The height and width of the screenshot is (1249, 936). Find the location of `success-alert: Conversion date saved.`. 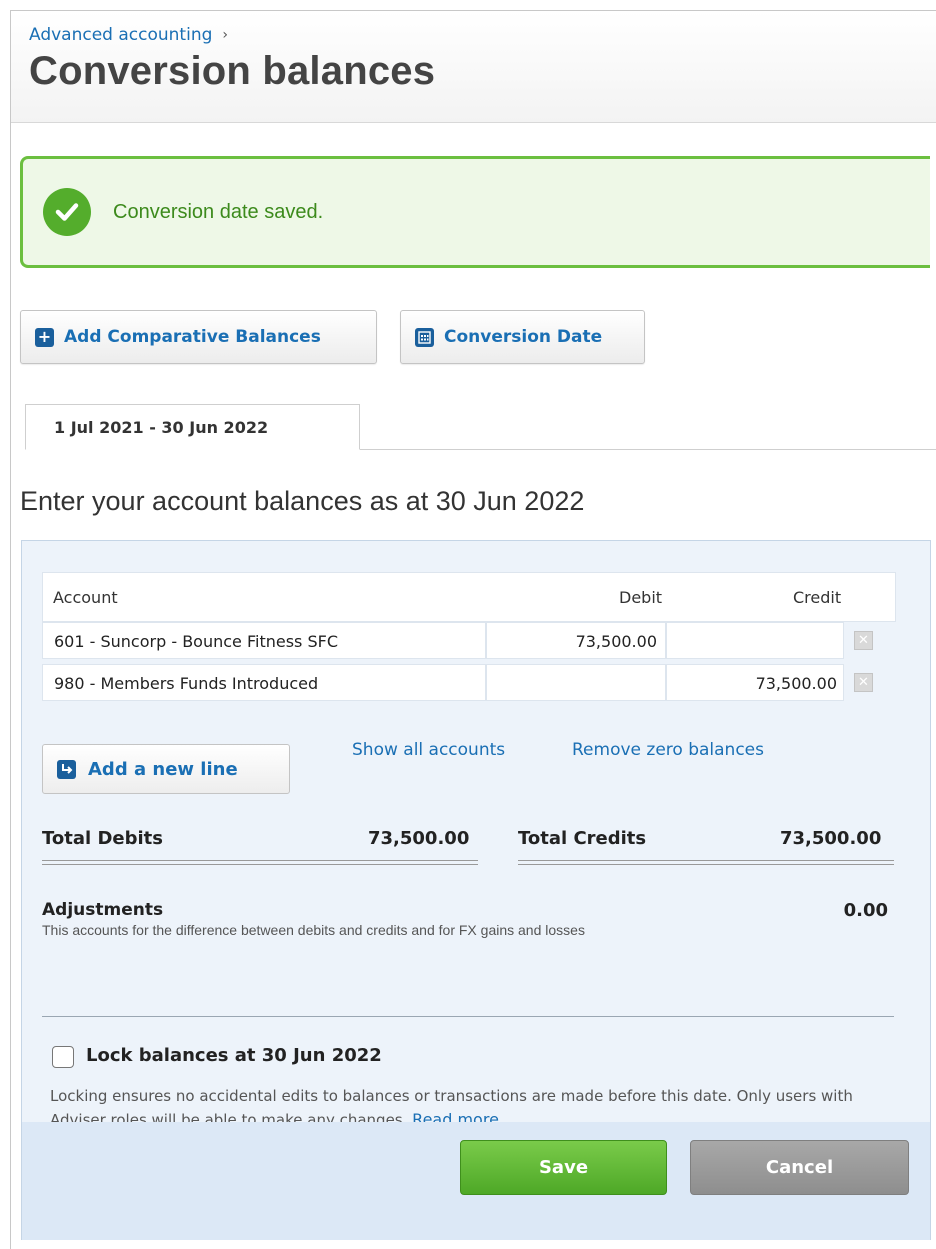

success-alert: Conversion date saved. is located at coordinates (475, 212).